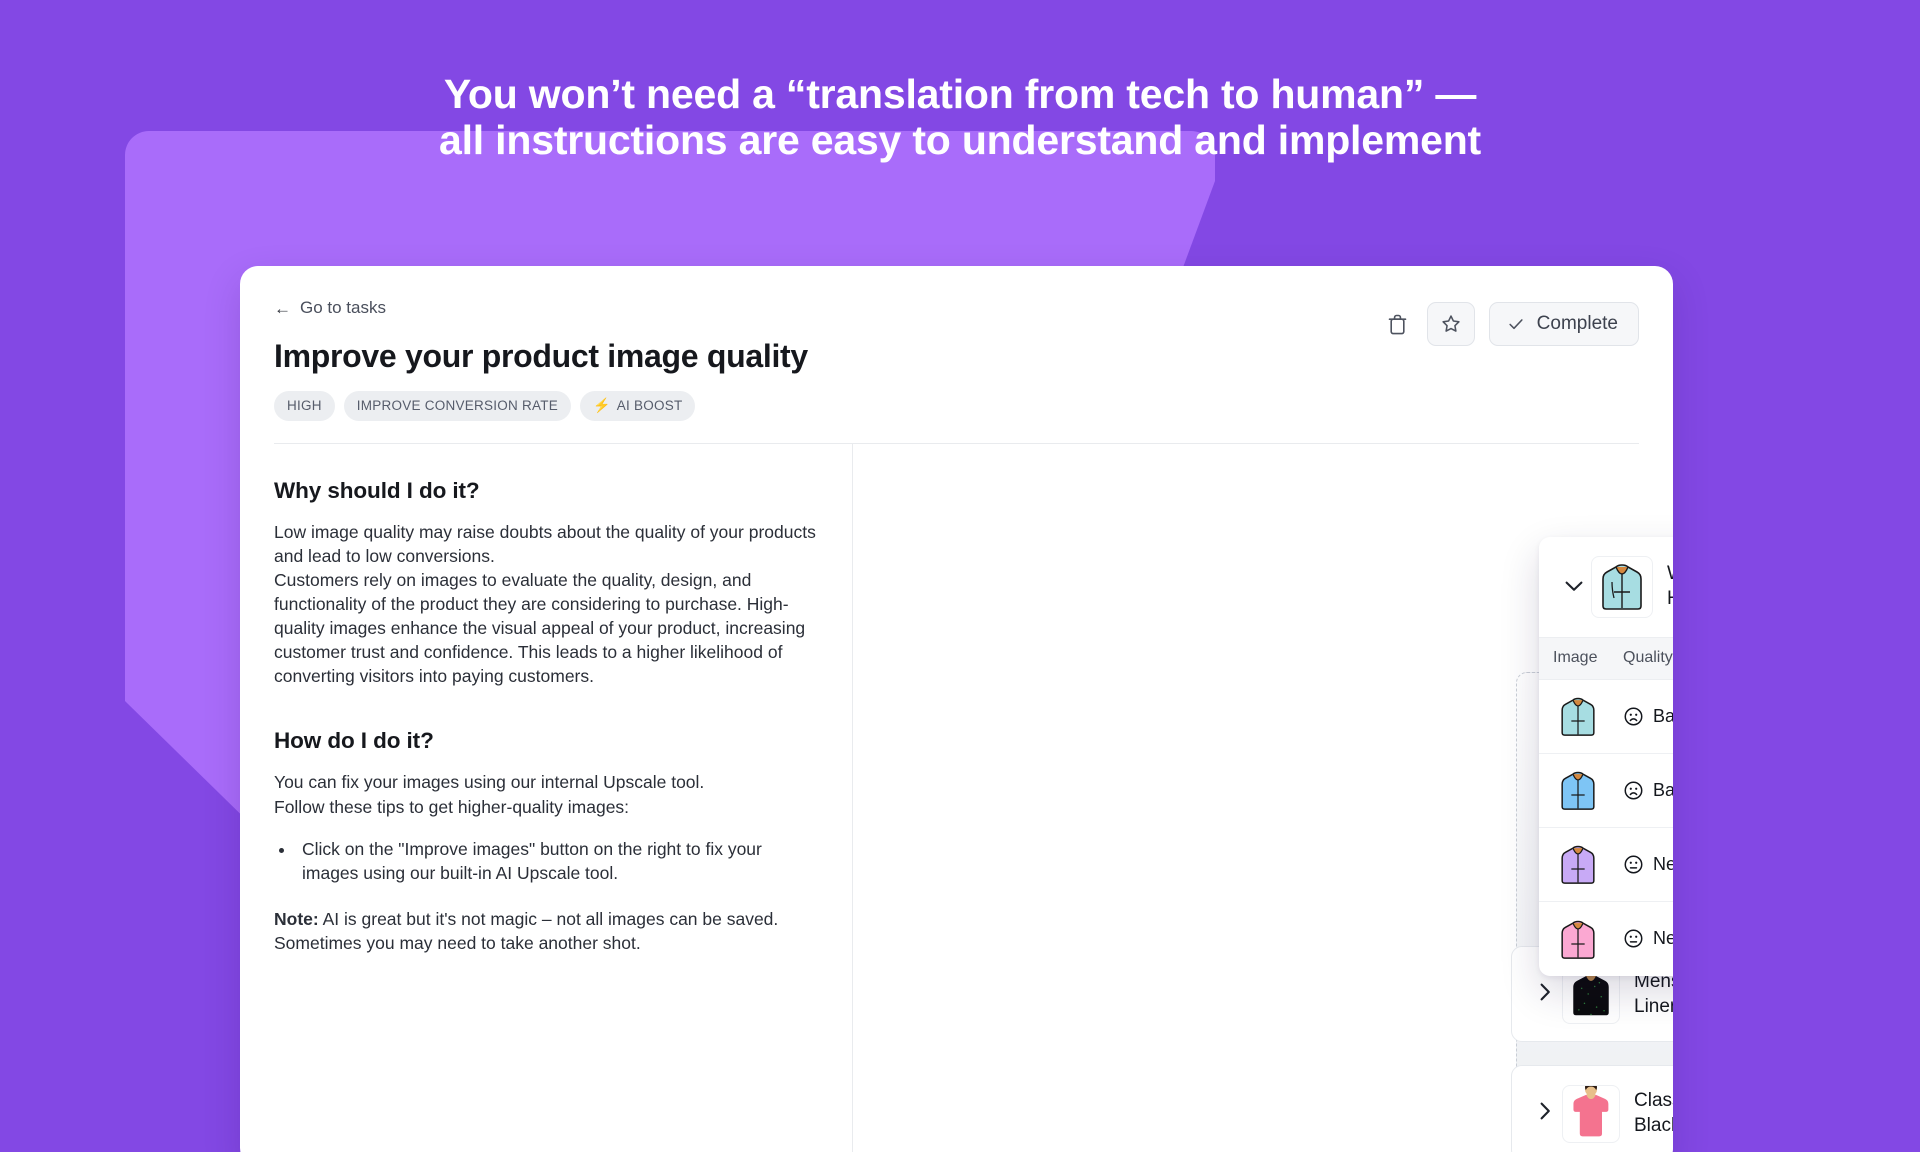  What do you see at coordinates (1516, 324) in the screenshot?
I see `check-icon` at bounding box center [1516, 324].